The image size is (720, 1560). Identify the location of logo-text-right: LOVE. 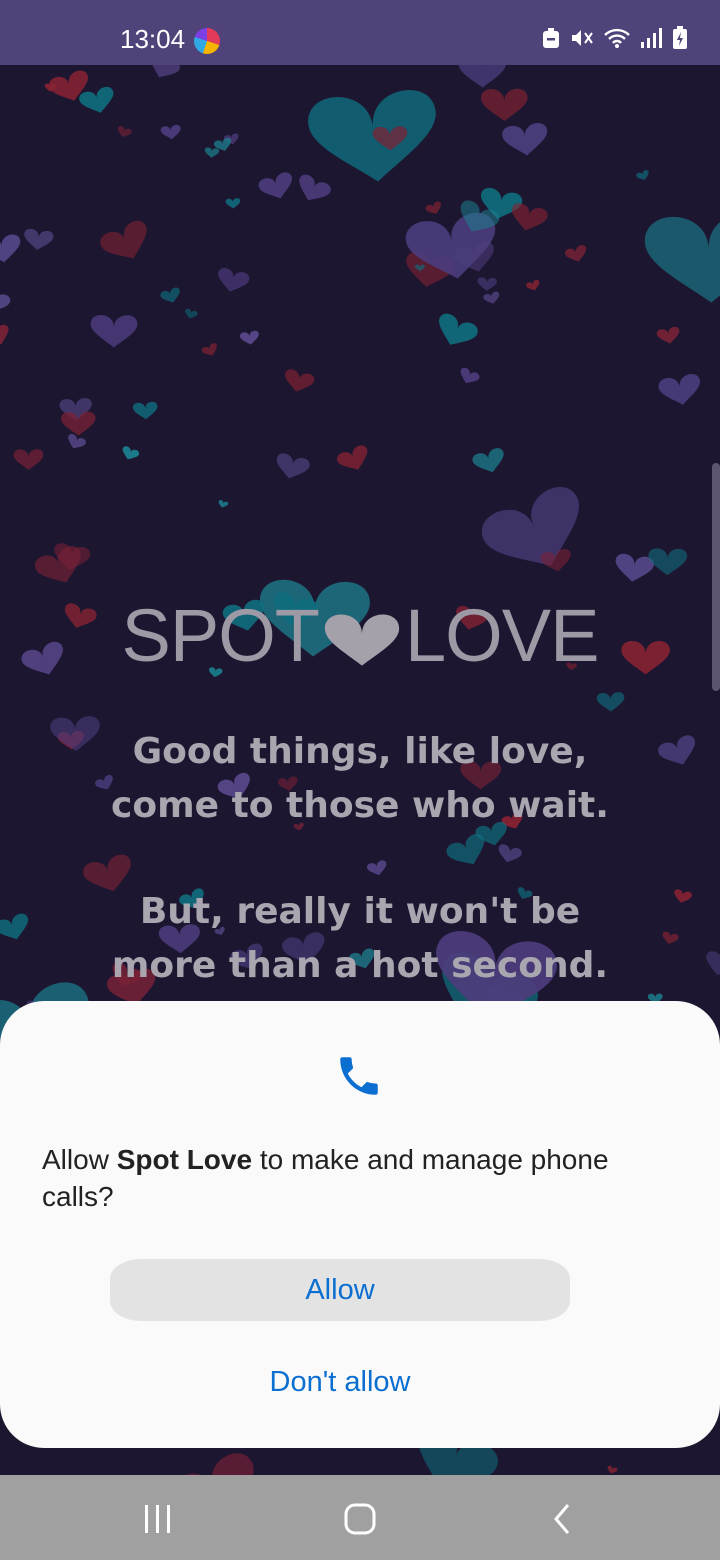
(502, 635).